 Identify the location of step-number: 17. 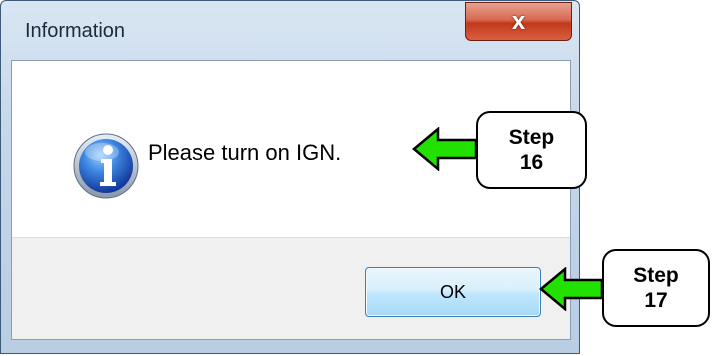
(656, 300).